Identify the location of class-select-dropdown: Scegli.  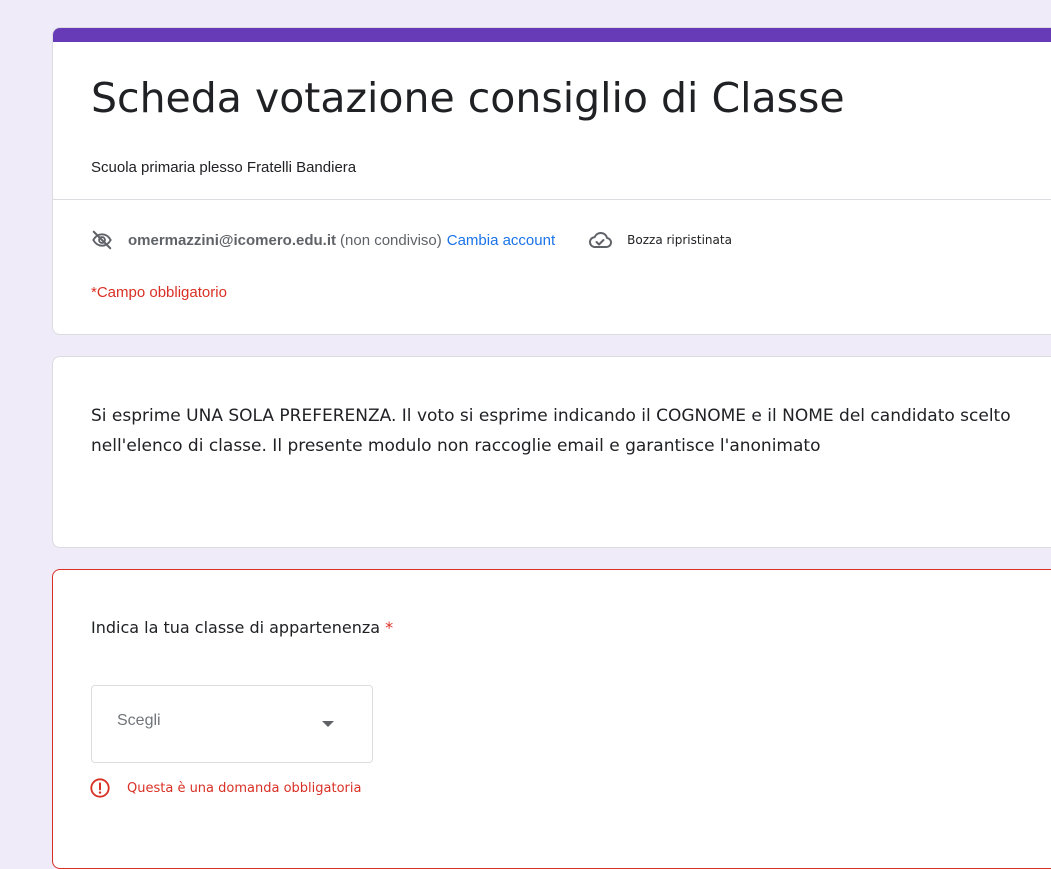
(232, 724).